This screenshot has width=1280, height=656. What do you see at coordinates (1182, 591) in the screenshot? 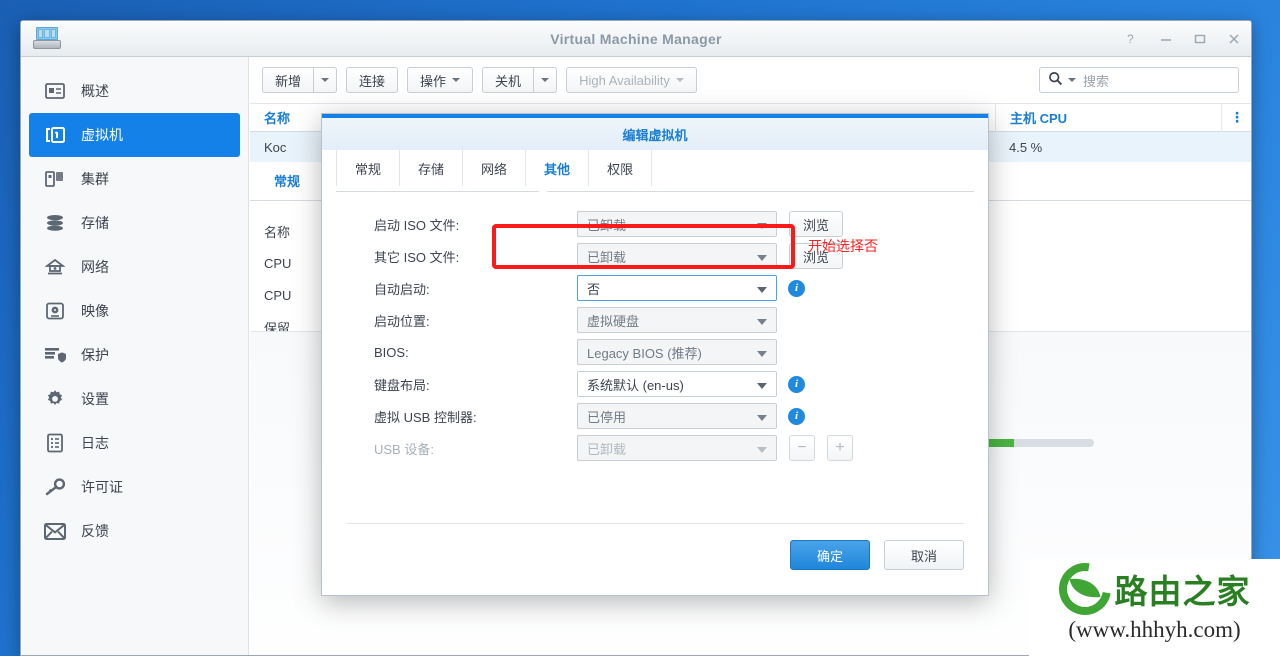
I see `watermark-brand: 路由之家` at bounding box center [1182, 591].